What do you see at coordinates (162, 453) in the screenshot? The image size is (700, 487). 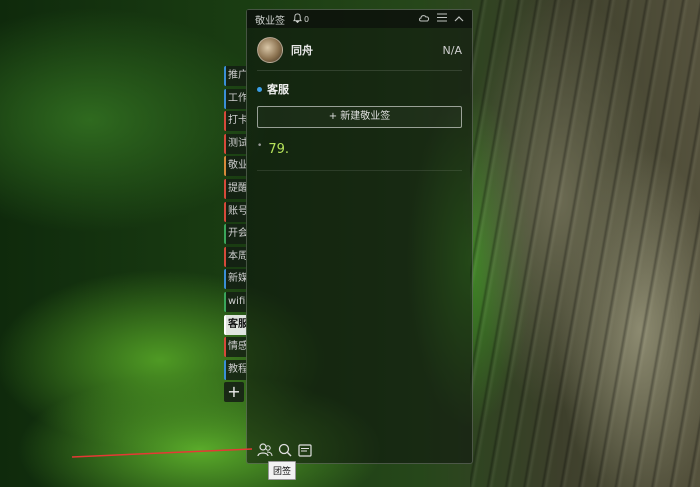 I see `annotation-arrow` at bounding box center [162, 453].